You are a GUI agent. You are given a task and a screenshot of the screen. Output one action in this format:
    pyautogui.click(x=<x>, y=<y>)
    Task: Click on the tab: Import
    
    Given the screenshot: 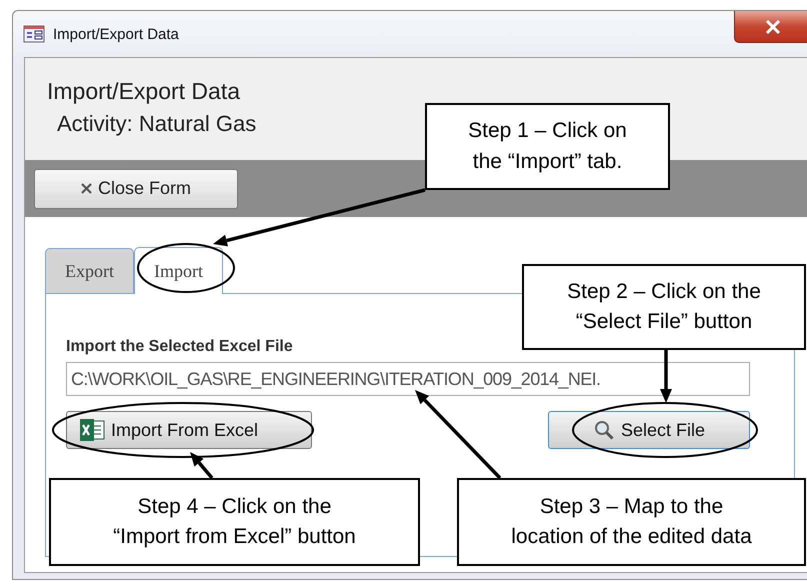 What is the action you would take?
    pyautogui.click(x=178, y=270)
    